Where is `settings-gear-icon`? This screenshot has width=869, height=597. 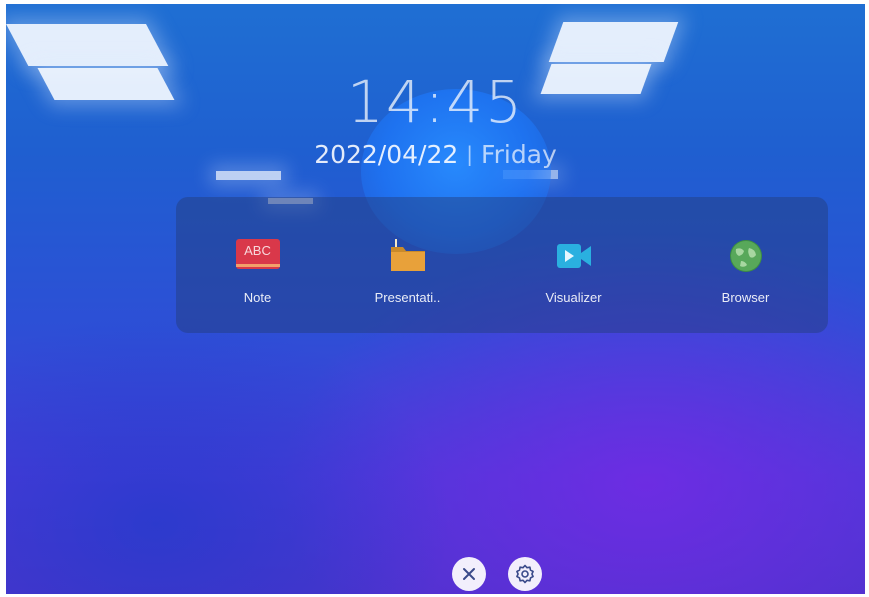 settings-gear-icon is located at coordinates (525, 574).